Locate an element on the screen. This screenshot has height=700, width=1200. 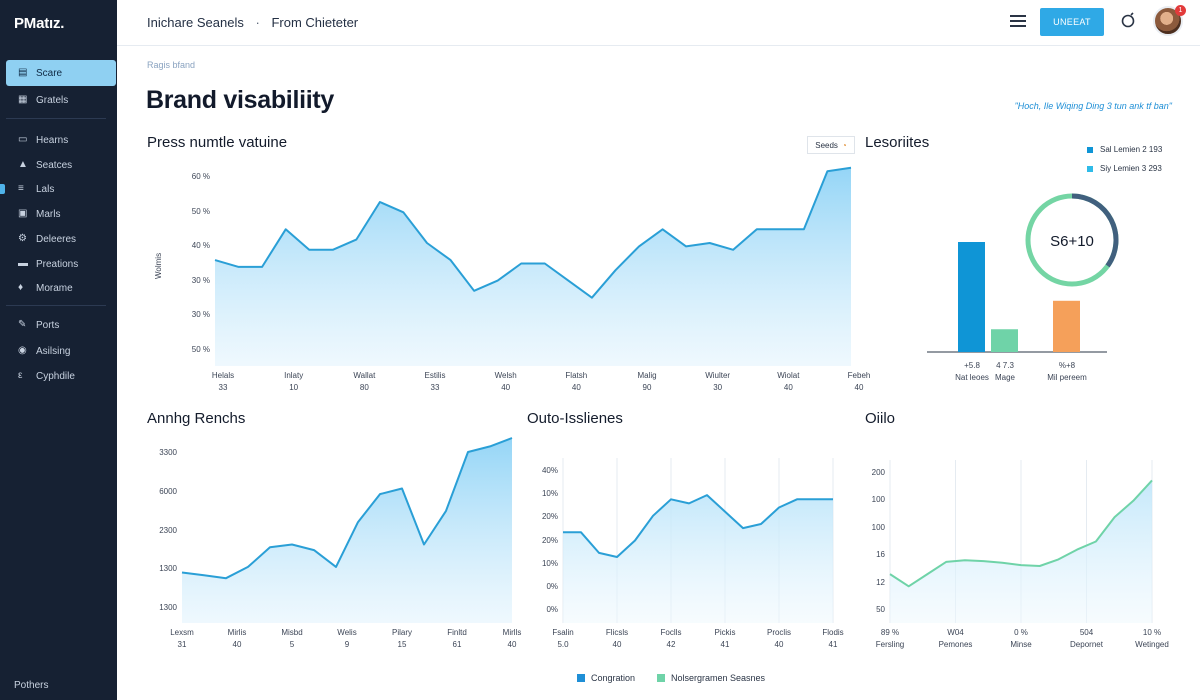
y-tick-label: 10% is located at coordinates (549, 494).